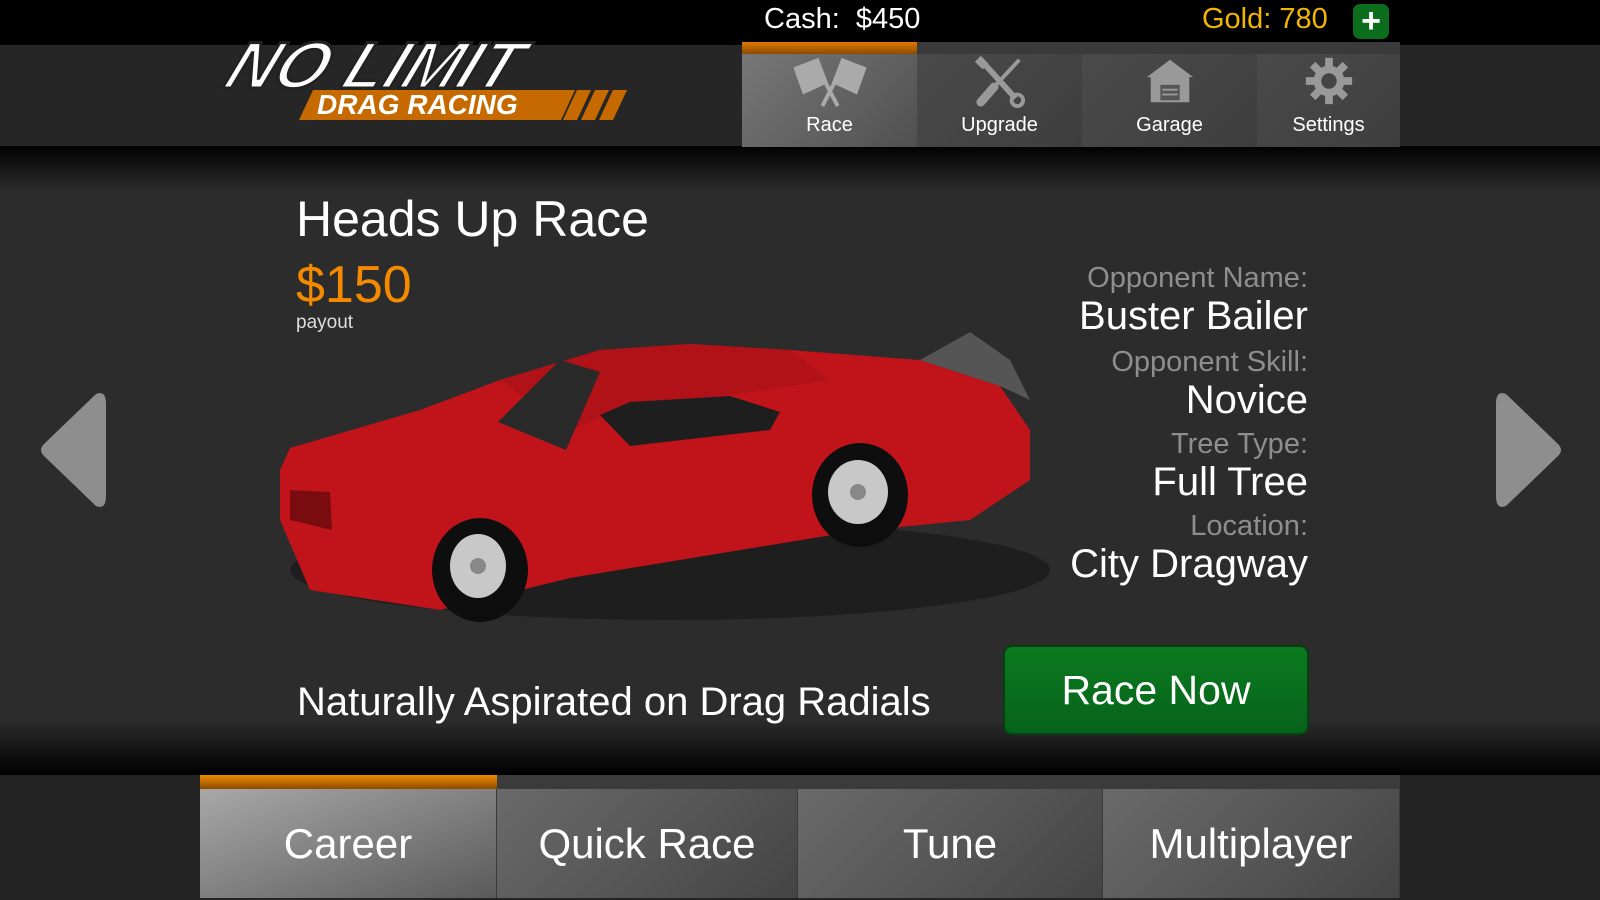 The width and height of the screenshot is (1600, 900). I want to click on nav-label: Upgrade, so click(999, 125).